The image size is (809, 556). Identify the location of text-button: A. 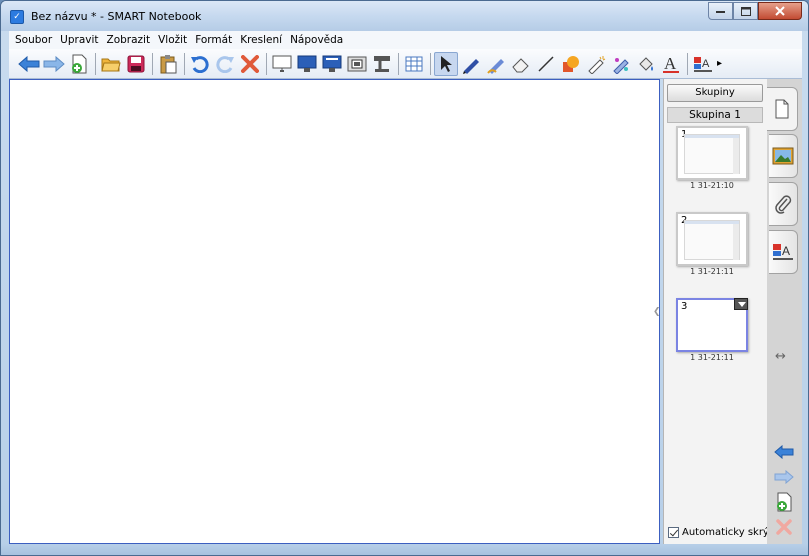
(671, 64).